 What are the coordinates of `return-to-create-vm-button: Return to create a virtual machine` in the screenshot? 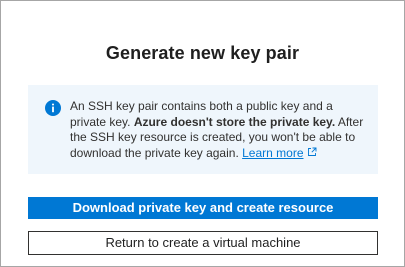 It's located at (203, 243).